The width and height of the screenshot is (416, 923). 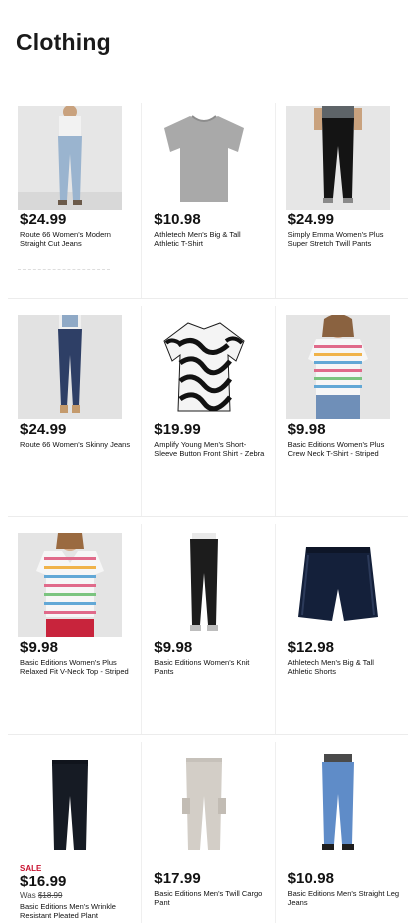 I want to click on page-title: Clothing, so click(x=63, y=42).